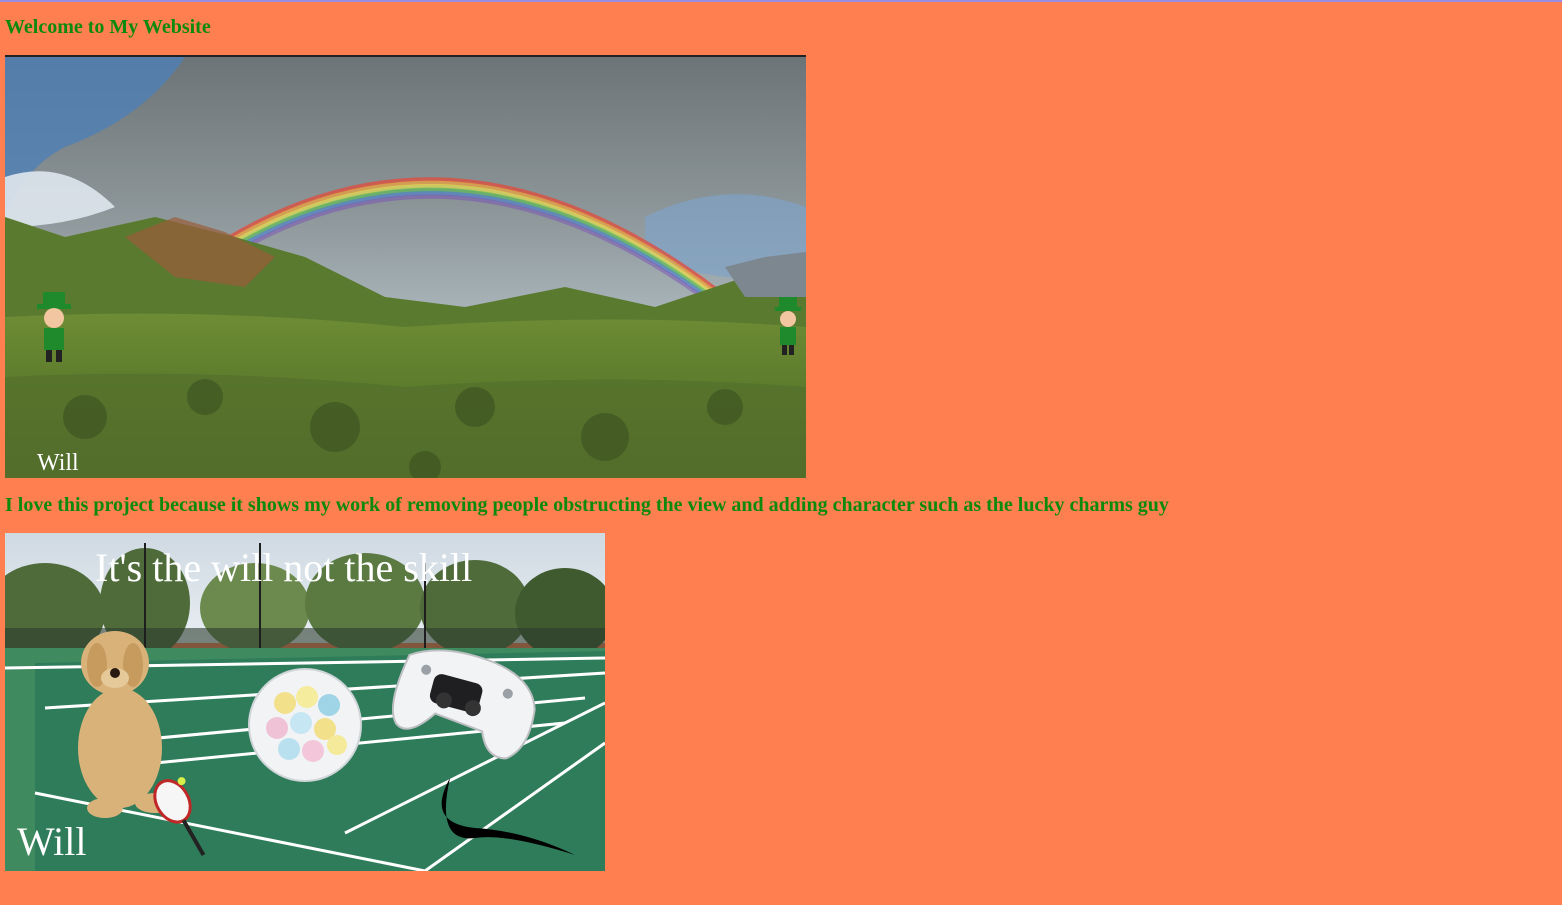 Image resolution: width=1562 pixels, height=905 pixels. What do you see at coordinates (58, 463) in the screenshot?
I see `photo1-watermark: Will` at bounding box center [58, 463].